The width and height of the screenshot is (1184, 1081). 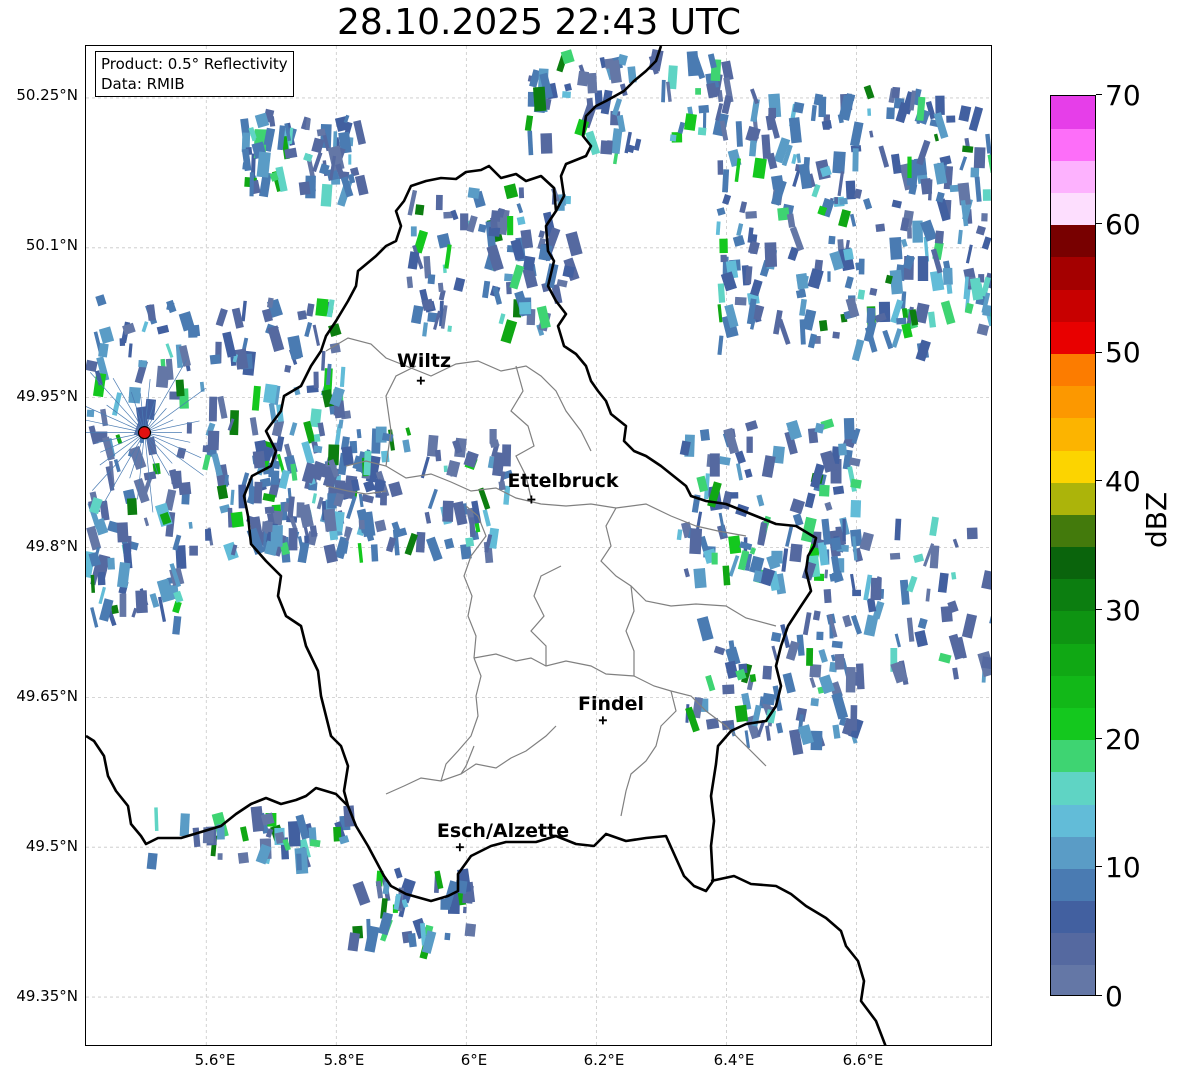 I want to click on radar-site-dot, so click(x=144, y=433).